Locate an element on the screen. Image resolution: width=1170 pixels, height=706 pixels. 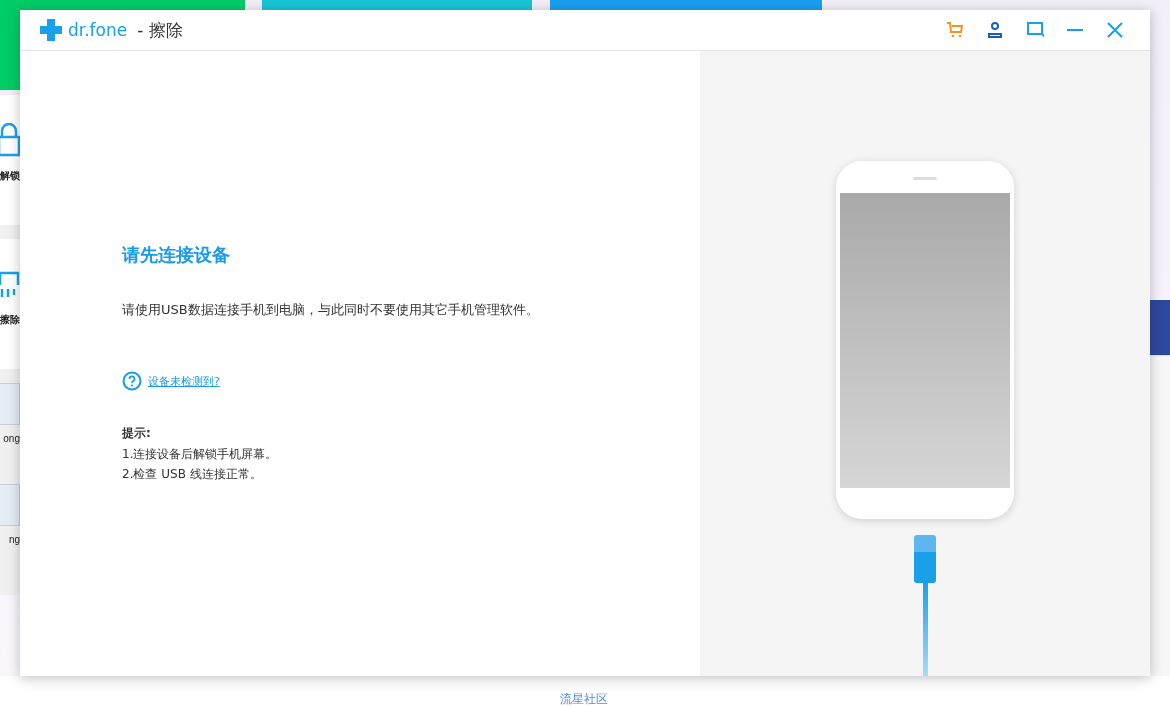
close-button is located at coordinates (1115, 30).